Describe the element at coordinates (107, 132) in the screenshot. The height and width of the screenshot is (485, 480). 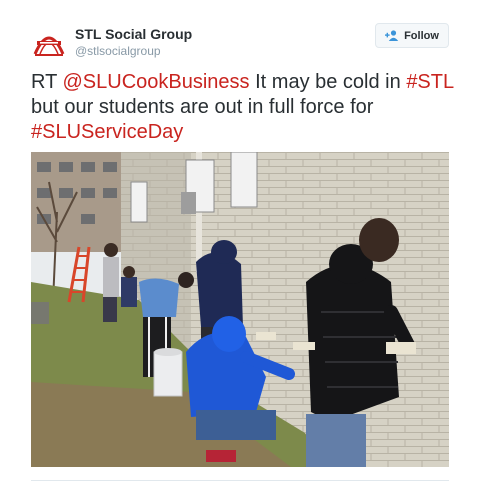
I see `hashtag-sluserviceday-link: #SLUServiceDay` at that location.